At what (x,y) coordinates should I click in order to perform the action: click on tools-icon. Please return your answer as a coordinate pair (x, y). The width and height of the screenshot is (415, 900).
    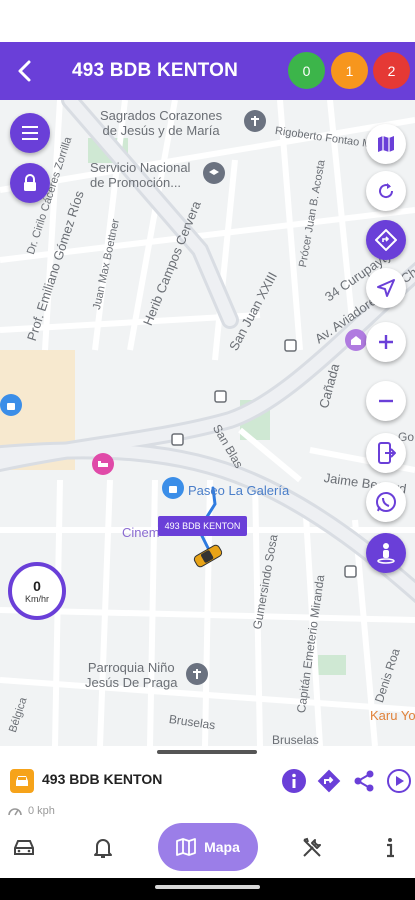
    Looking at the image, I should click on (312, 847).